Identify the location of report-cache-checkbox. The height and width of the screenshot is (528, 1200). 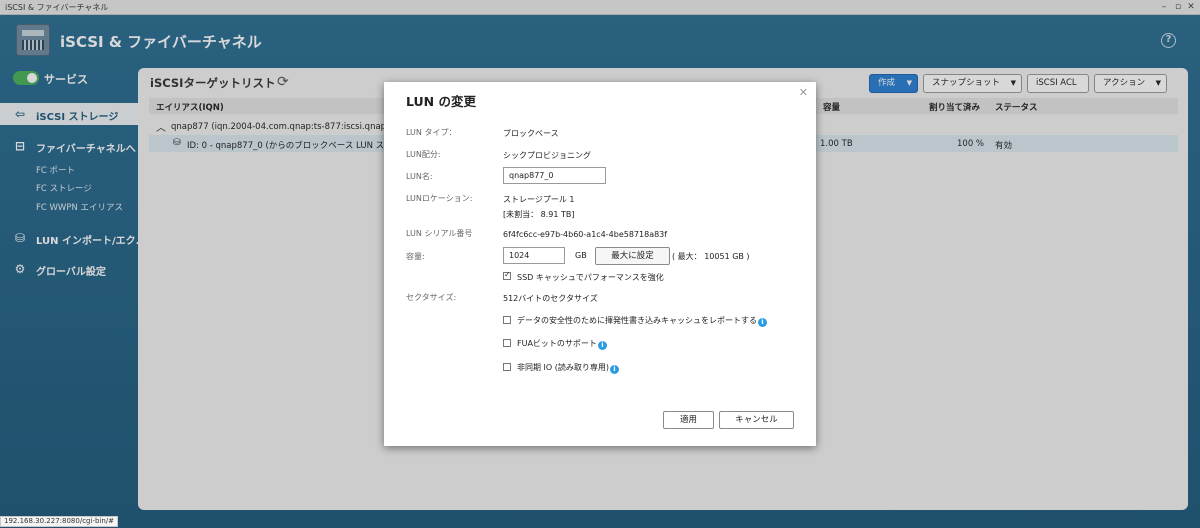
(507, 320).